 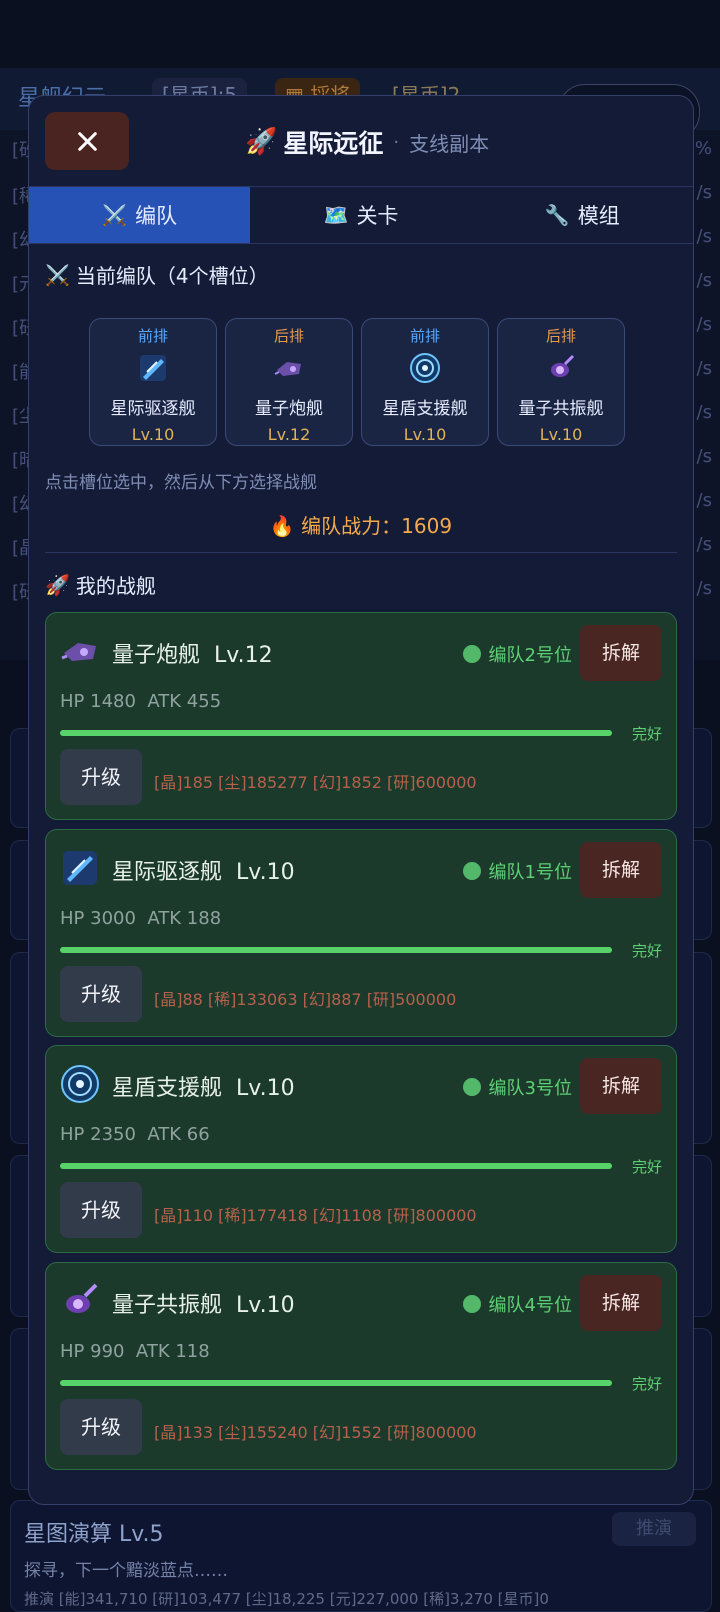 I want to click on formation-title: 当前编队（4个槽位）, so click(x=172, y=276).